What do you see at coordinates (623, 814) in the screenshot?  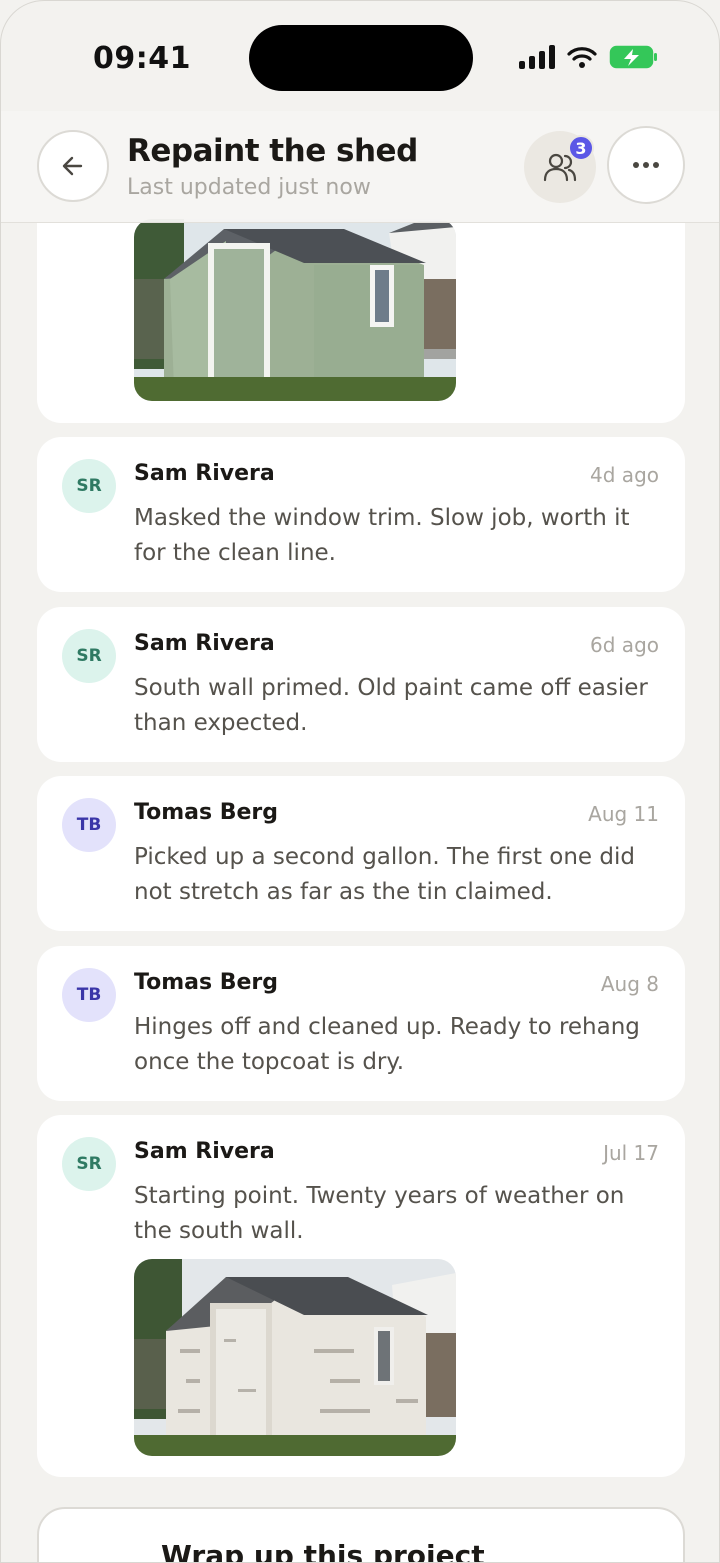 I see `update-time: Aug 11` at bounding box center [623, 814].